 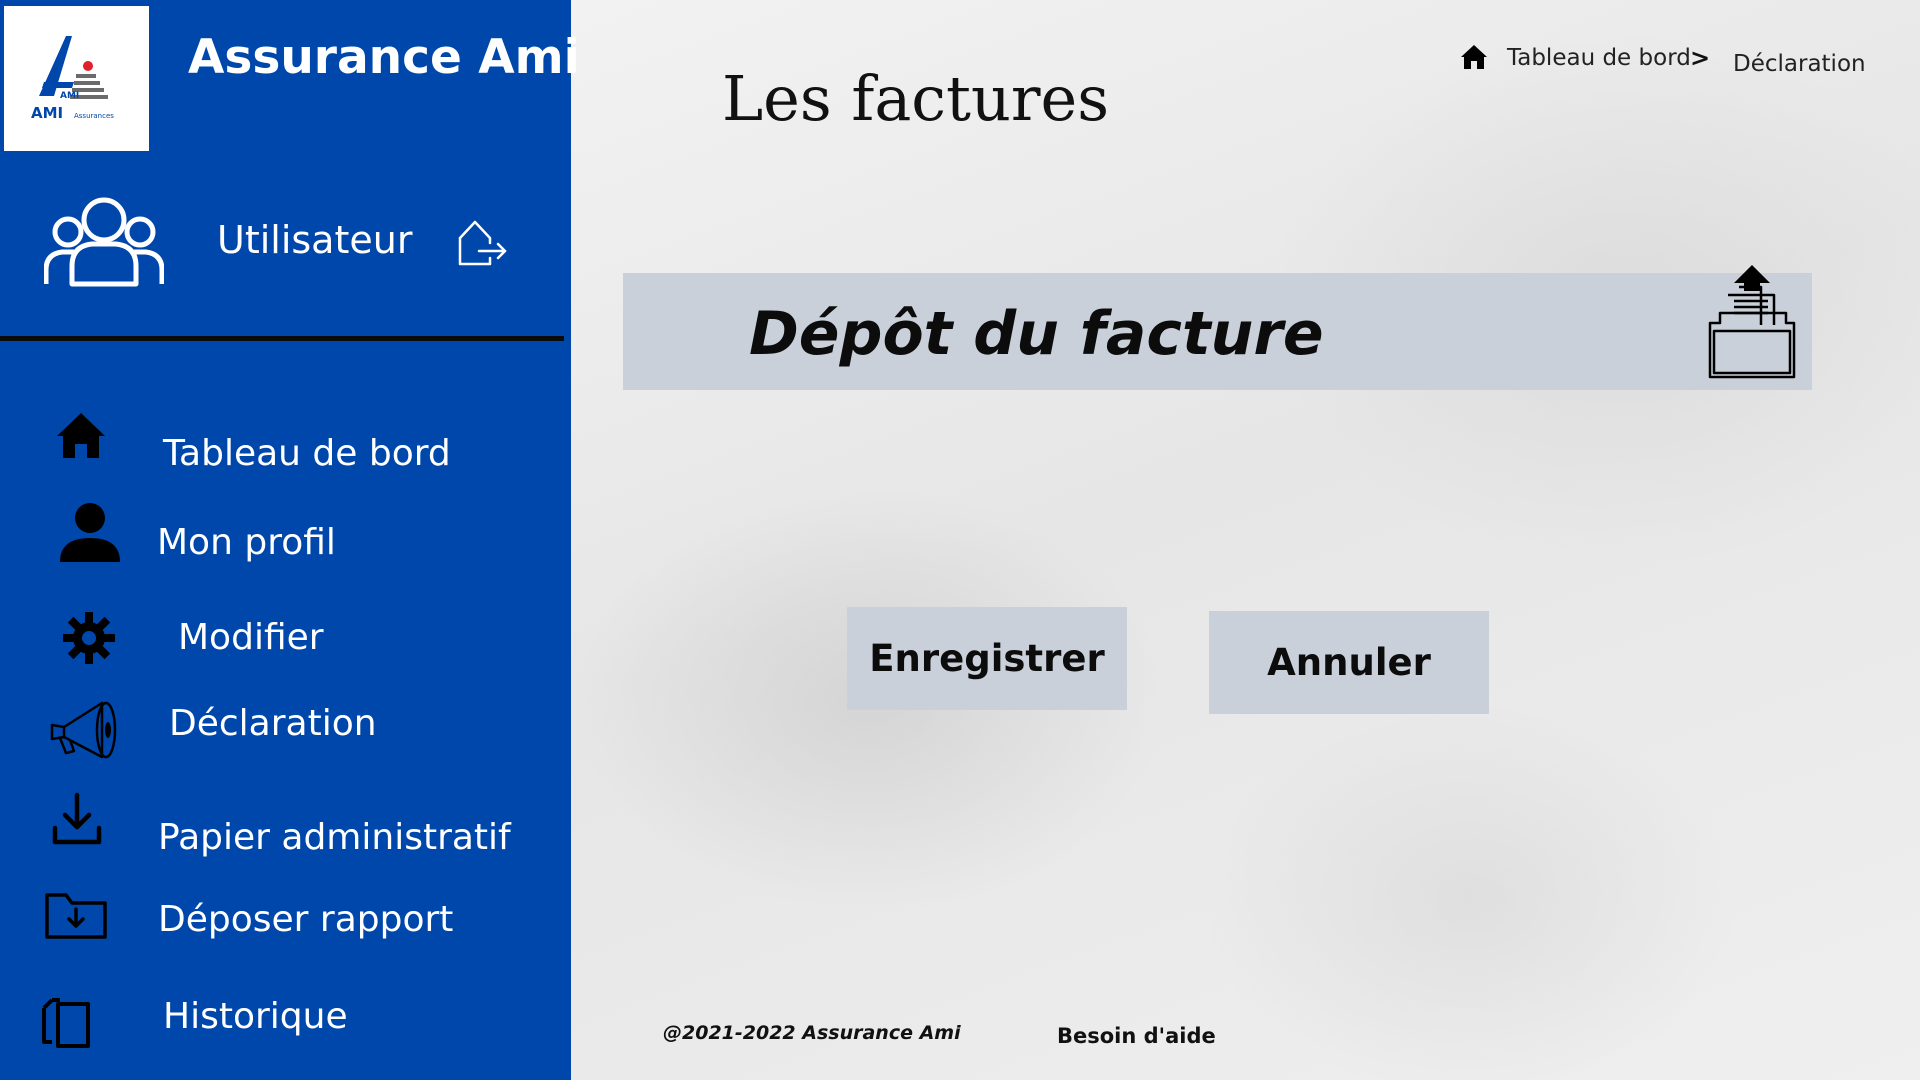 I want to click on folder-download-icon, so click(x=76, y=916).